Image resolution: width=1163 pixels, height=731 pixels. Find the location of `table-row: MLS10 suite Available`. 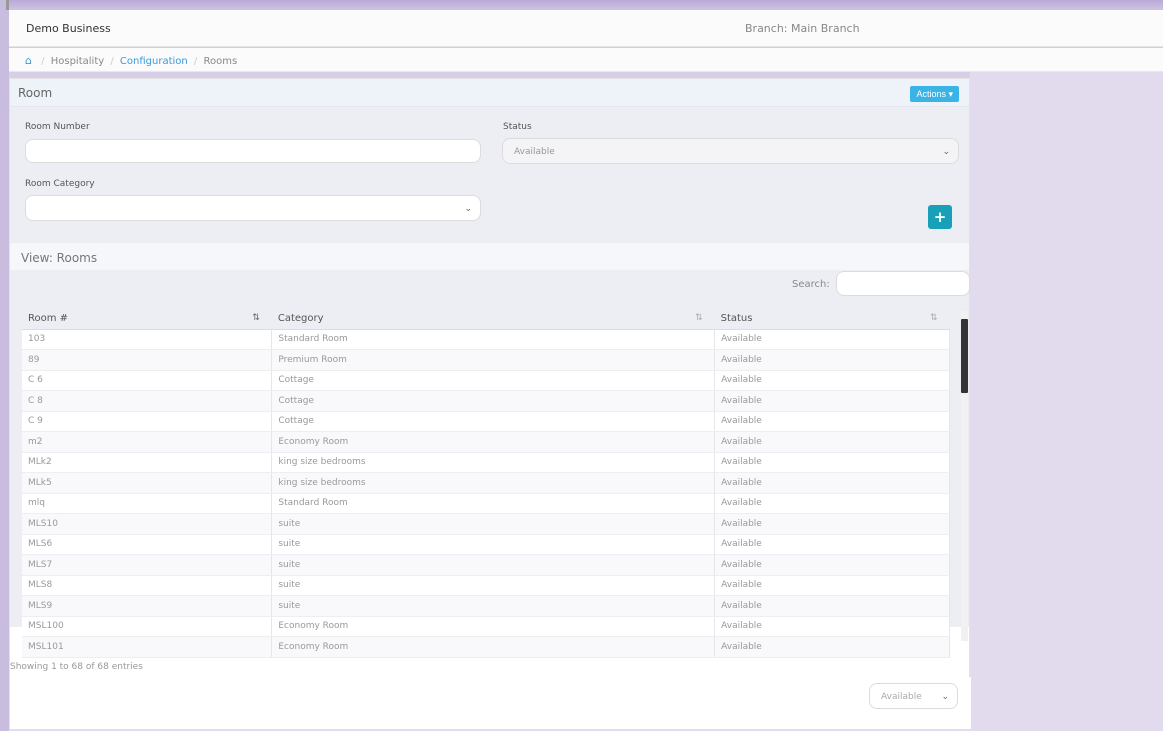

table-row: MLS10 suite Available is located at coordinates (486, 524).